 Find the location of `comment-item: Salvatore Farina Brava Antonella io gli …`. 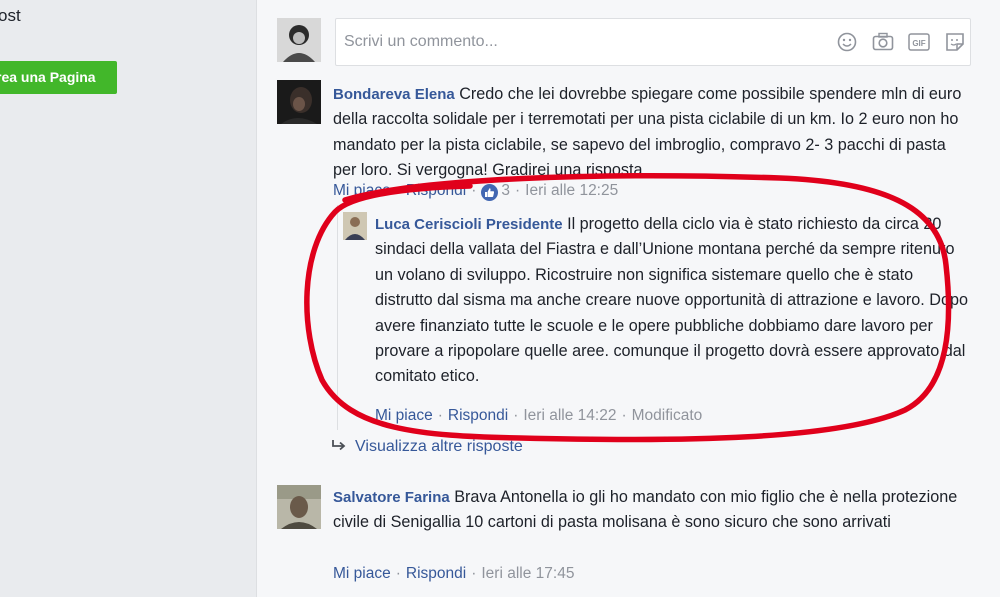

comment-item: Salvatore Farina Brava Antonella io gli … is located at coordinates (627, 537).